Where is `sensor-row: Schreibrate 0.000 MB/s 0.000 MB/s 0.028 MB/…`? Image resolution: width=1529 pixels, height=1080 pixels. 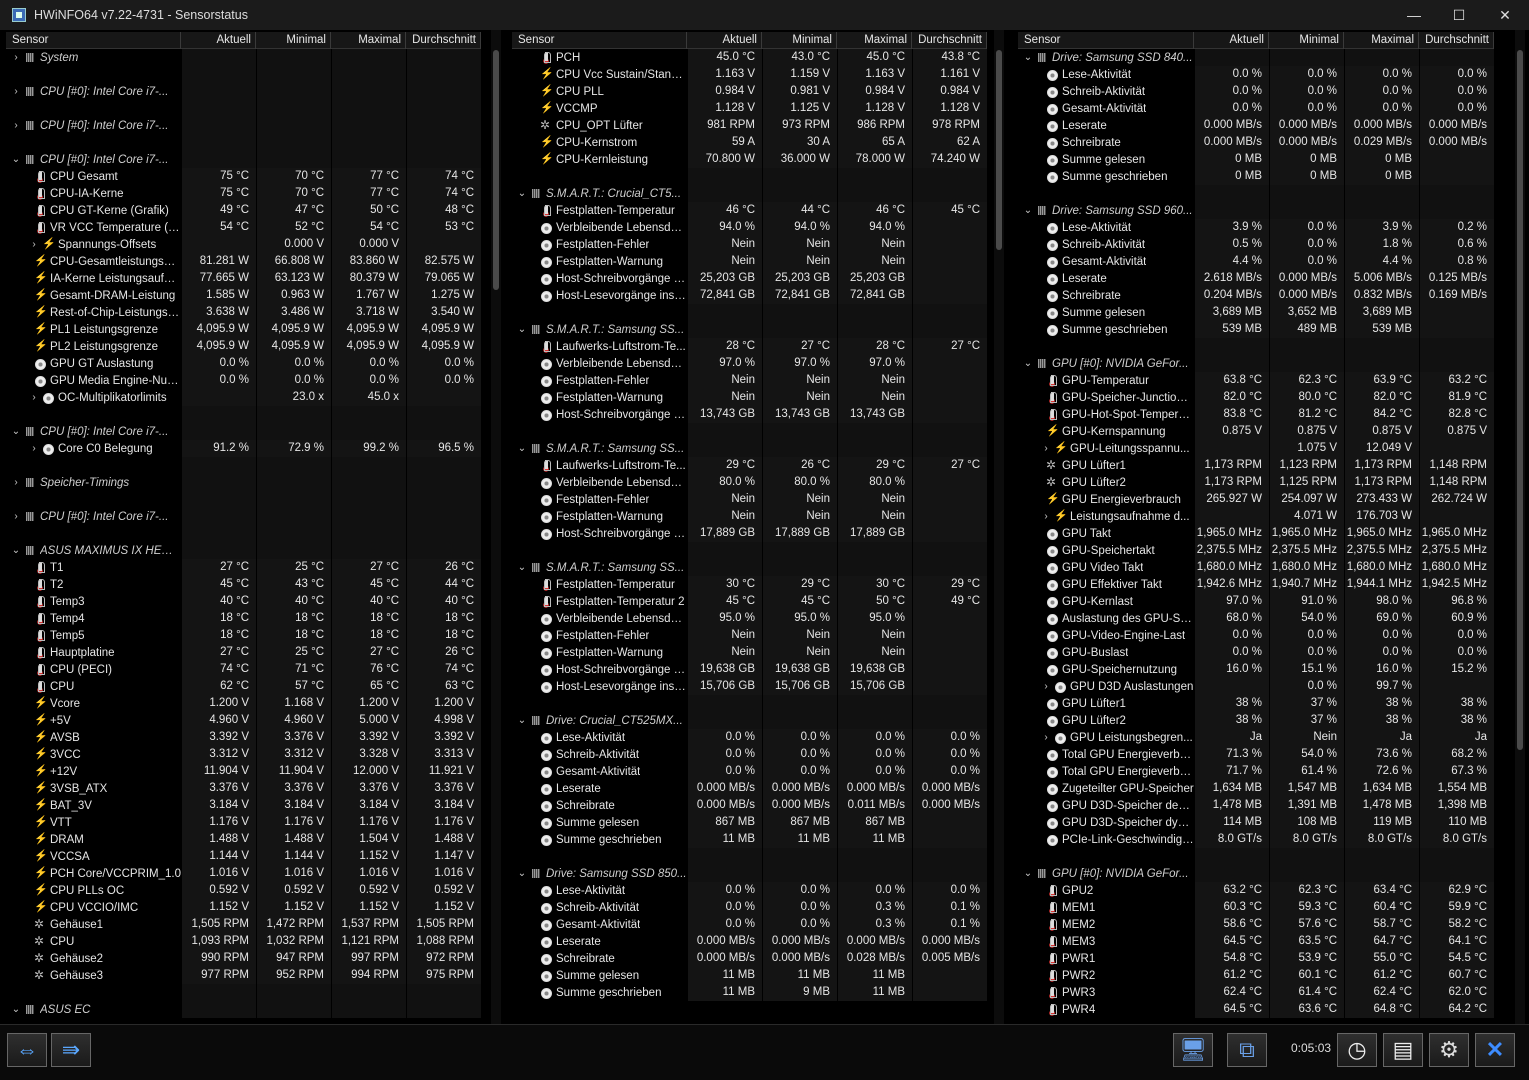 sensor-row: Schreibrate 0.000 MB/s 0.000 MB/s 0.028 MB/… is located at coordinates (749, 958).